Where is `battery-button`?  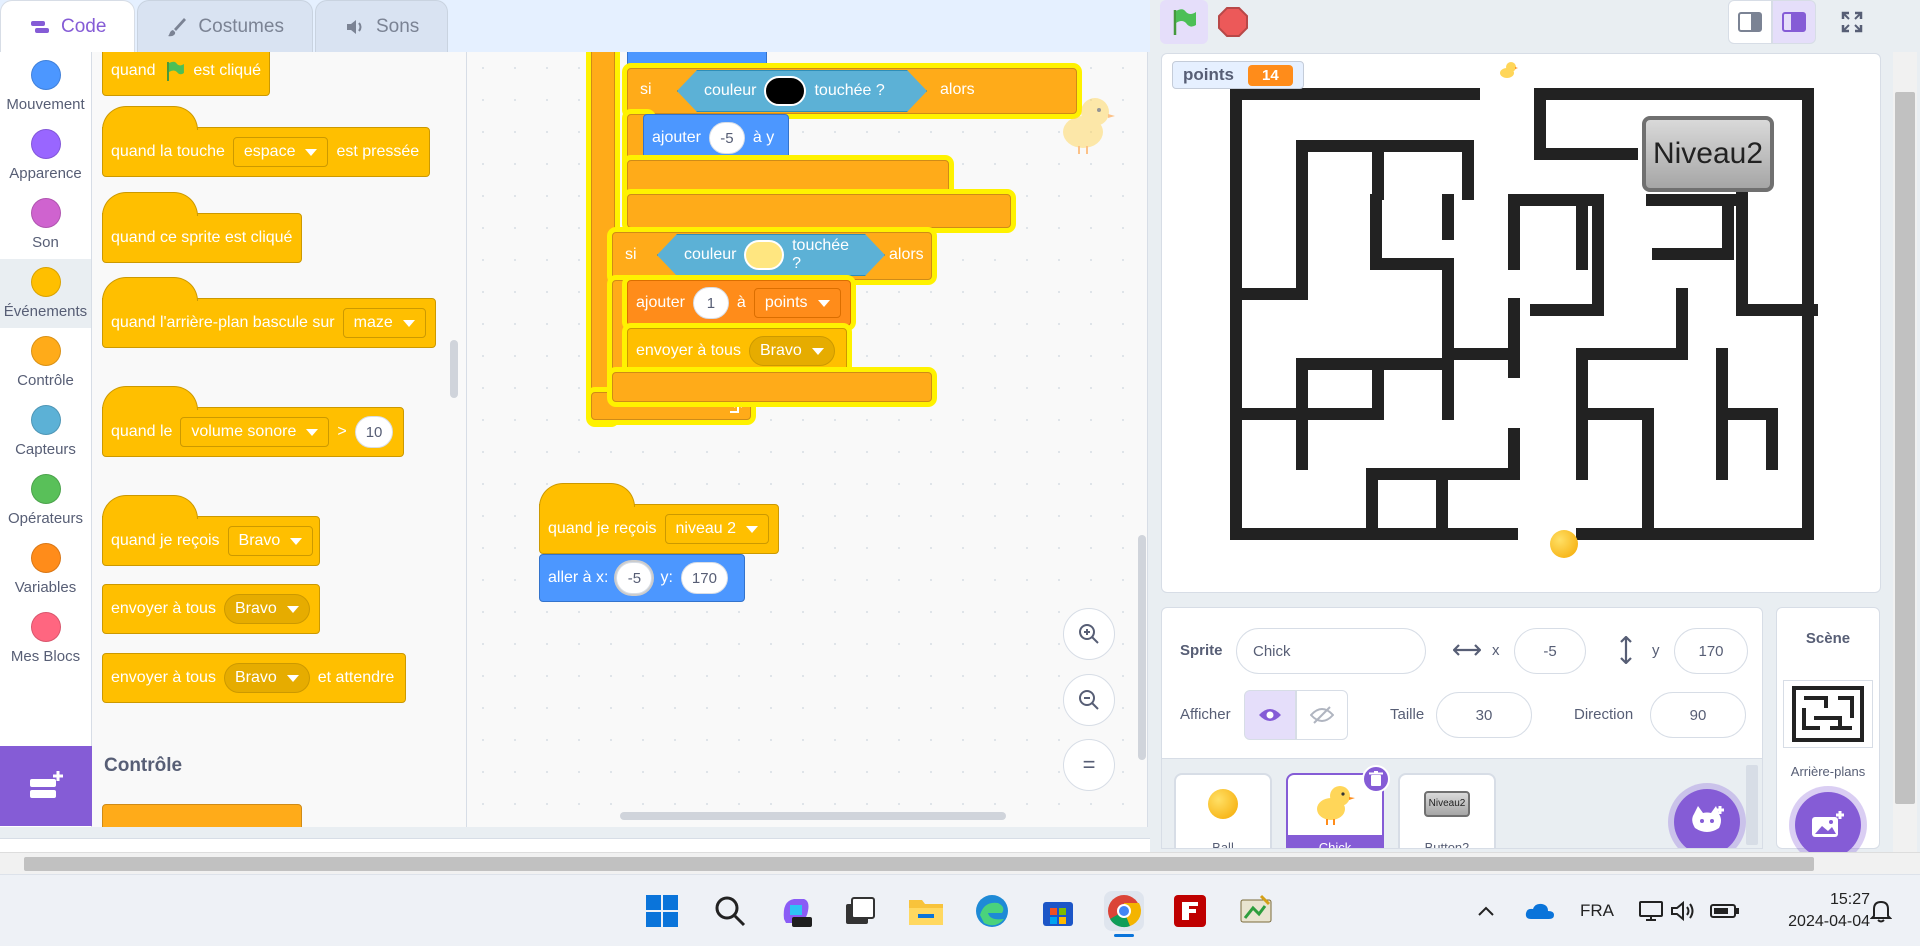 battery-button is located at coordinates (1725, 911).